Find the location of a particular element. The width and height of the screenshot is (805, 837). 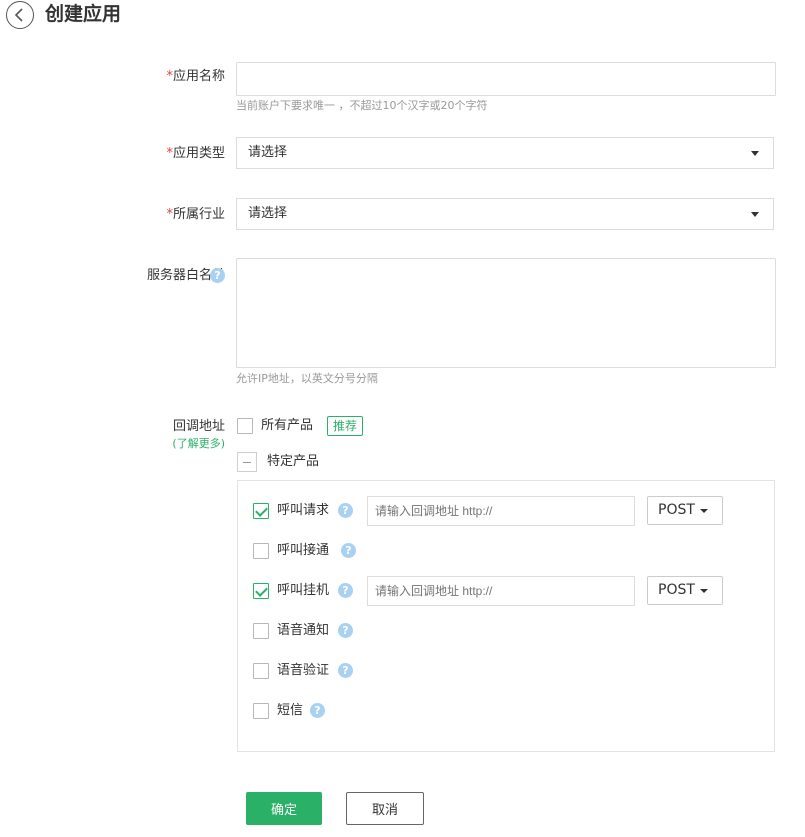

call-hangup-method-dropdown: POST is located at coordinates (685, 590).